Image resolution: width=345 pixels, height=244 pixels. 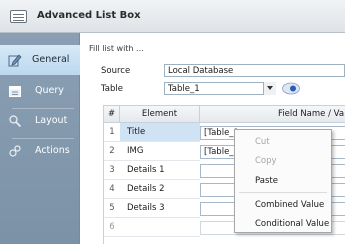 I want to click on sidebar-item-label: General, so click(x=51, y=59).